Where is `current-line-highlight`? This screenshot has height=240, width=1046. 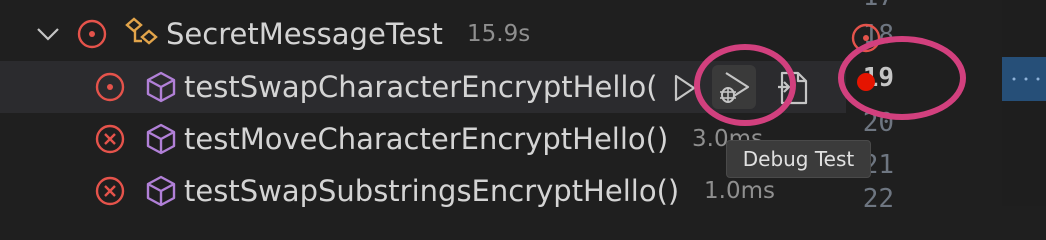
current-line-highlight is located at coordinates (1024, 79).